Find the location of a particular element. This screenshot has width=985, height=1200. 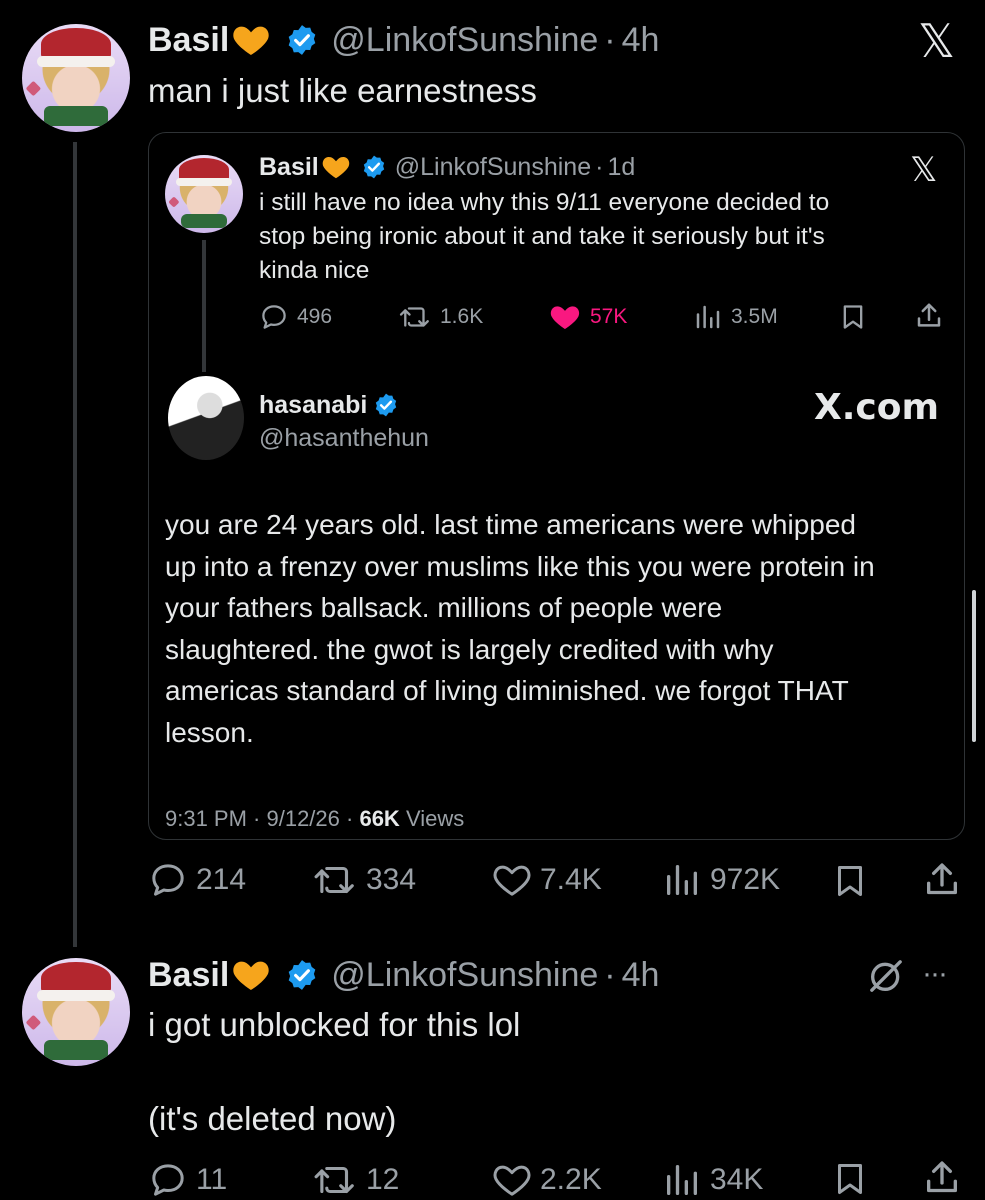

grok-icon is located at coordinates (886, 976).